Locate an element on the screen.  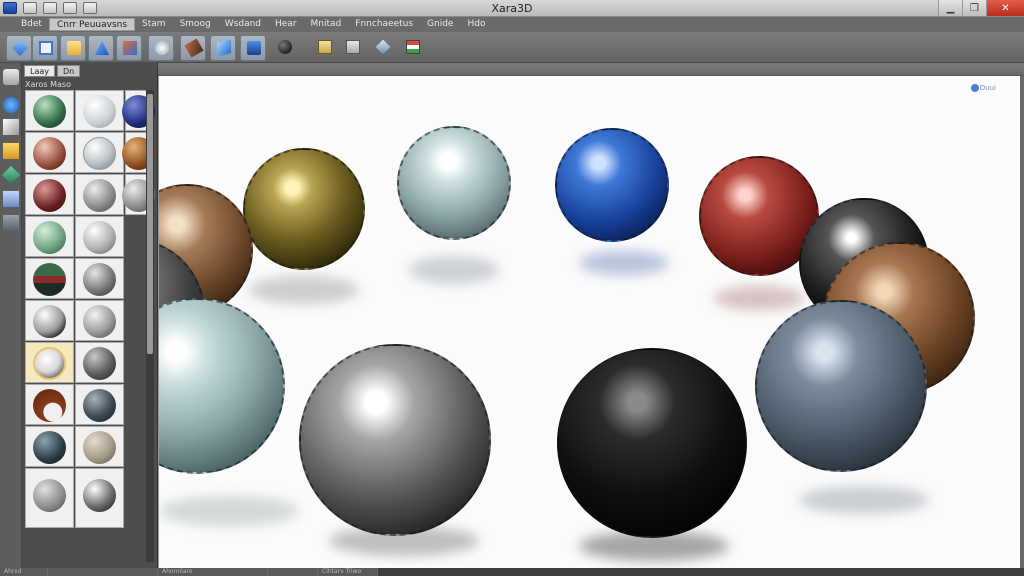
minimize-button: ▁ is located at coordinates (950, 8).